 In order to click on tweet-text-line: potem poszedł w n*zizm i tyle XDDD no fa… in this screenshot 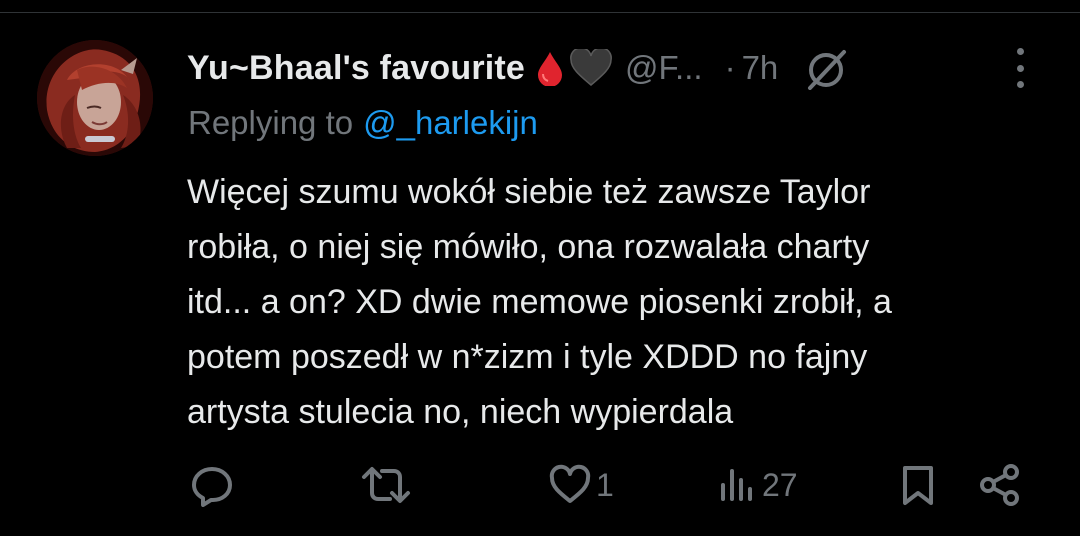, I will do `click(527, 357)`.